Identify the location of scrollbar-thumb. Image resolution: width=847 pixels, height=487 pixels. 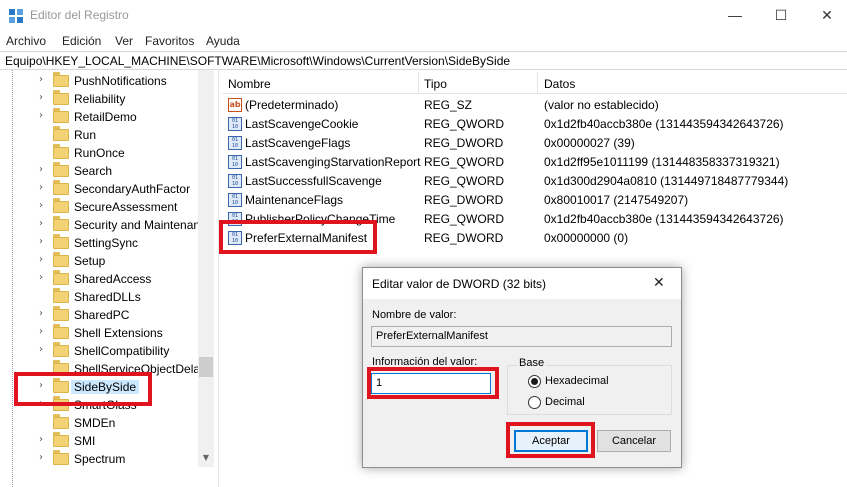
(206, 367).